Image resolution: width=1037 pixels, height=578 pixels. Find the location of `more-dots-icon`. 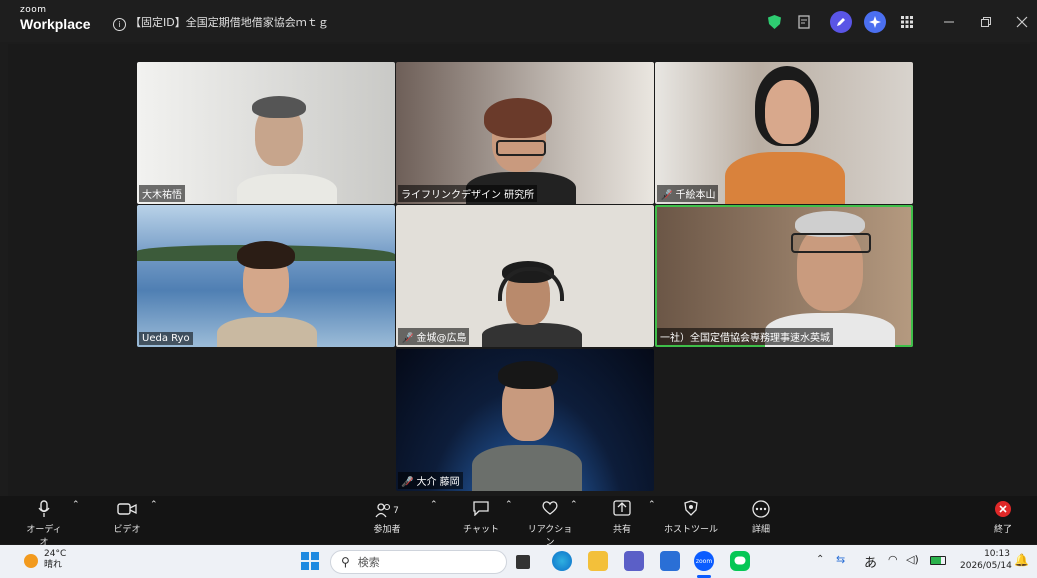

more-dots-icon is located at coordinates (761, 511).